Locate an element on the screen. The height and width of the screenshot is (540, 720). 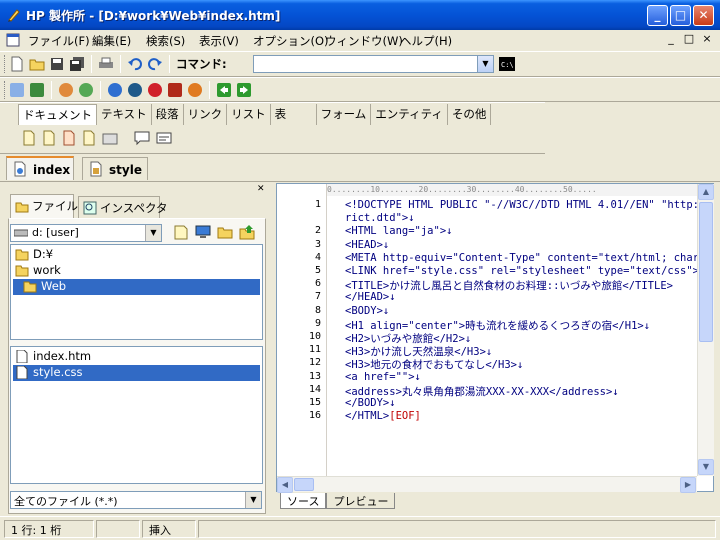
code-line: <HTML lang="ja">↓ is located at coordinates (398, 231).